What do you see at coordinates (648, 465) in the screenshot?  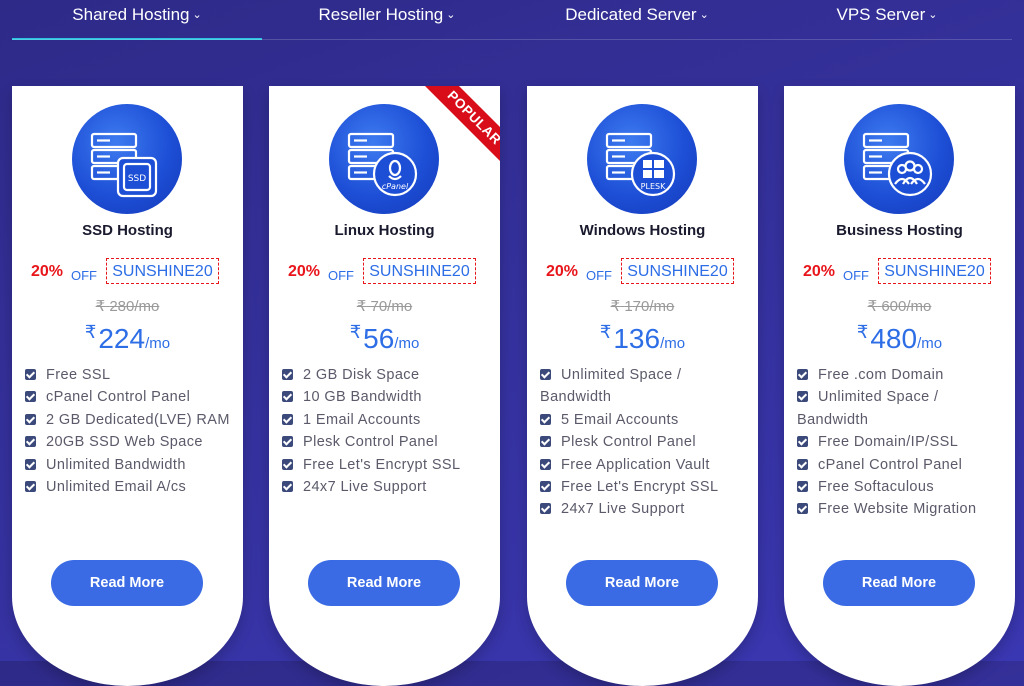 I see `feature-item: Free Application Vault` at bounding box center [648, 465].